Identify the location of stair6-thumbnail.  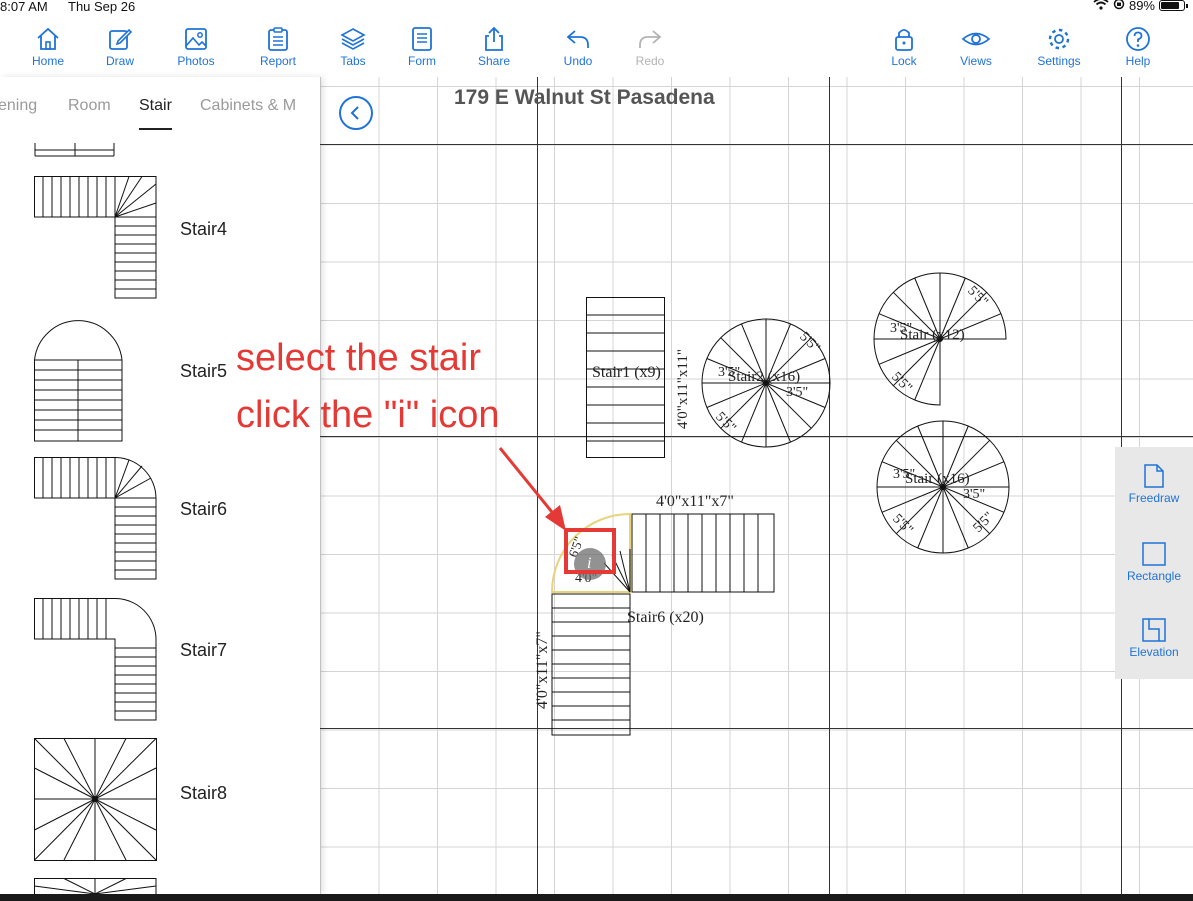
(95, 518).